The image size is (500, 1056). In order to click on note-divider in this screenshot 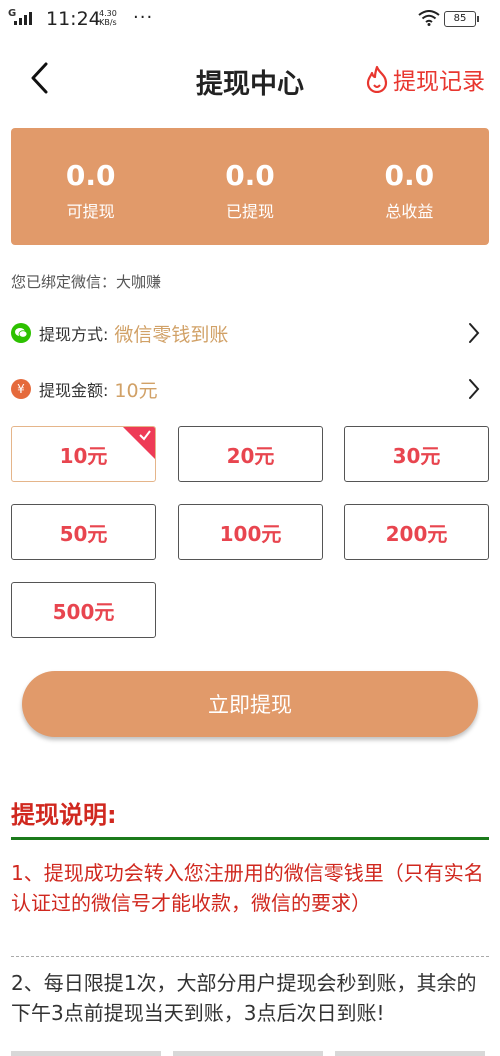, I will do `click(250, 956)`.